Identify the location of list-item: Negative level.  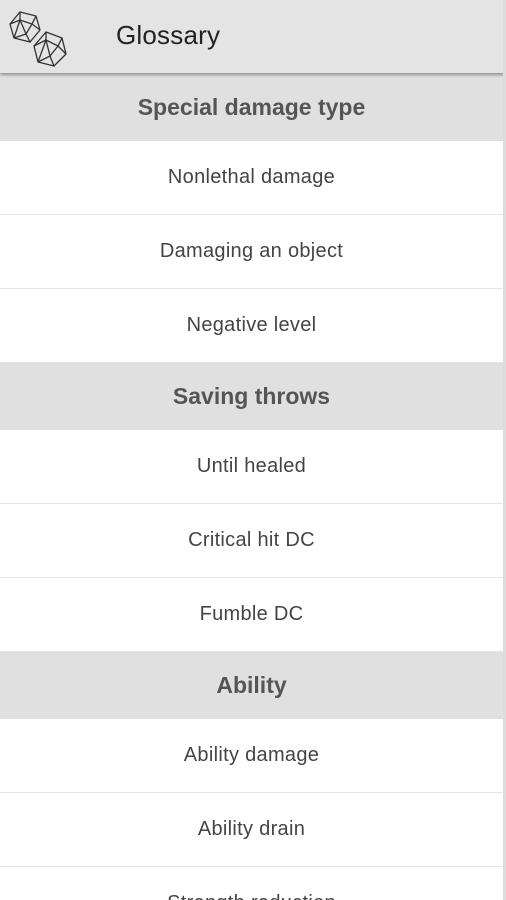
(251, 326).